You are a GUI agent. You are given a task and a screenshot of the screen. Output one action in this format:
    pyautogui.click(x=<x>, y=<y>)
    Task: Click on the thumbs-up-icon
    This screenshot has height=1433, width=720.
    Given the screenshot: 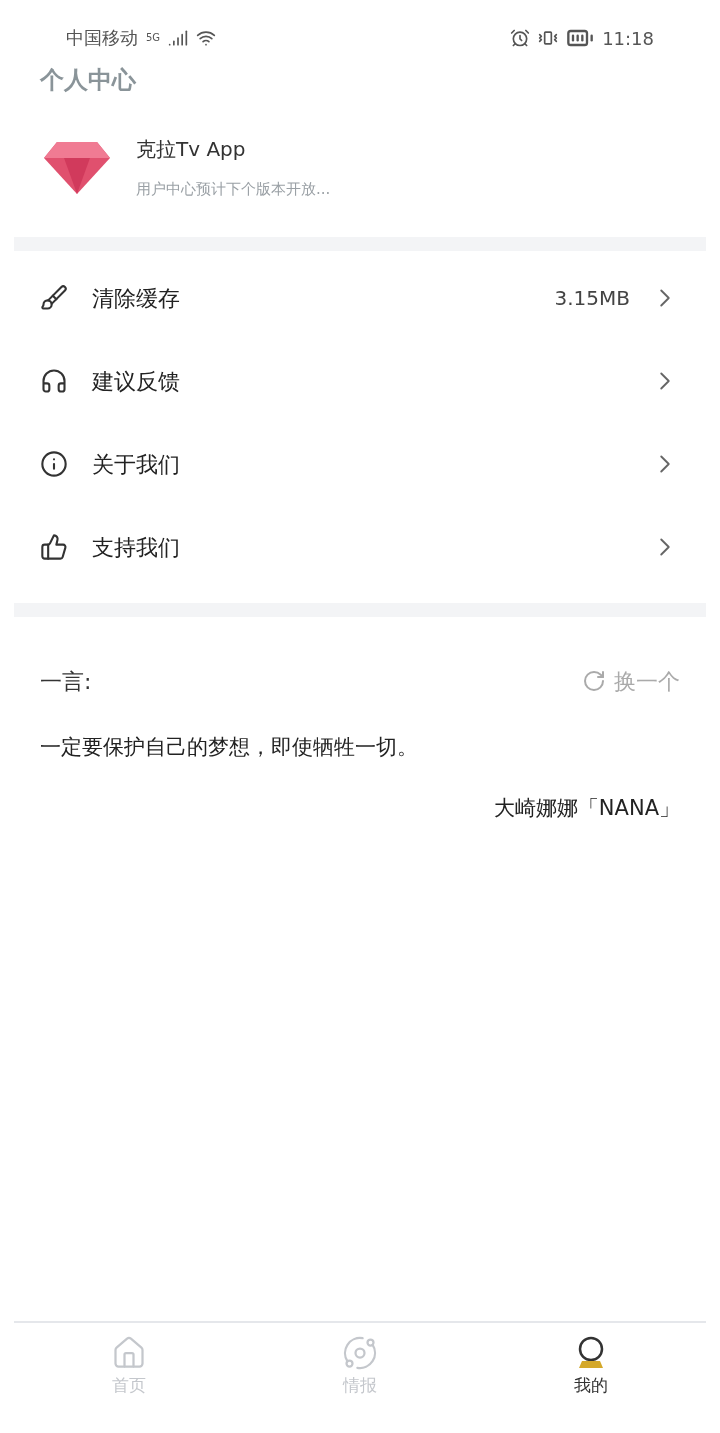 What is the action you would take?
    pyautogui.click(x=54, y=547)
    